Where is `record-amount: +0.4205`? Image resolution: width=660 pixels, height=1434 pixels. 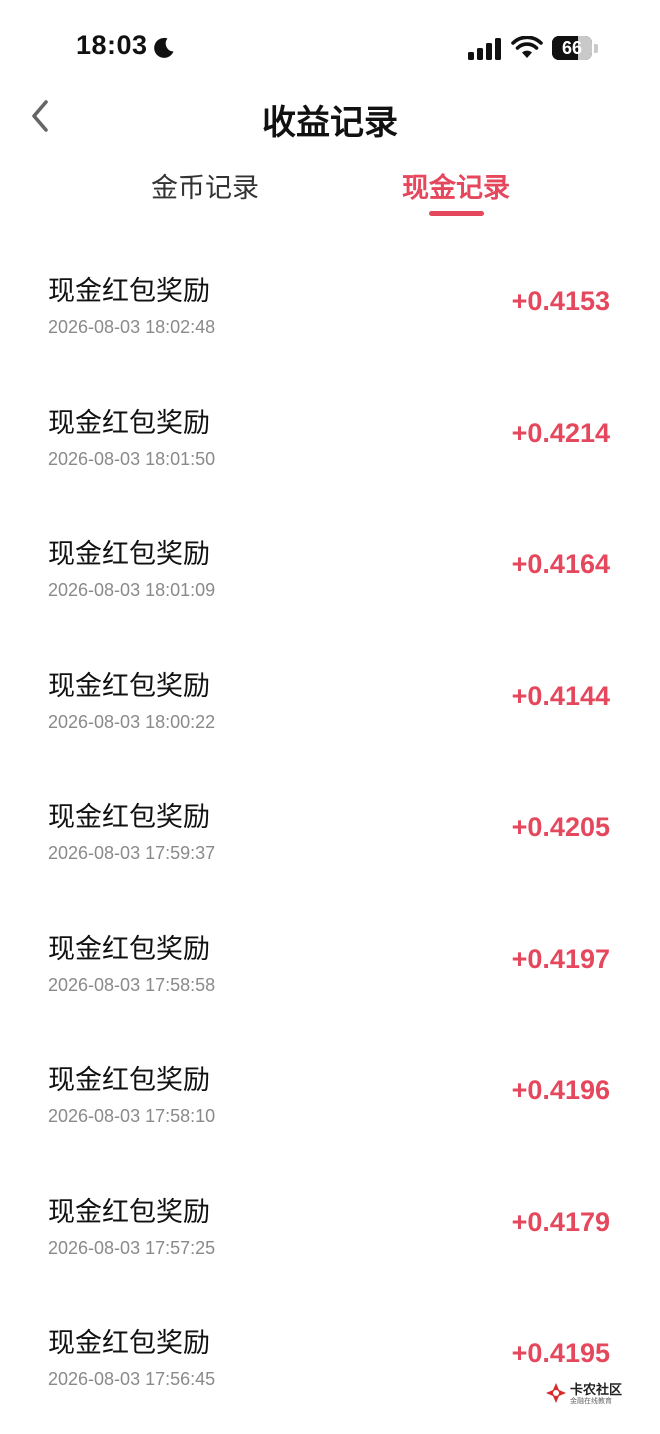 record-amount: +0.4205 is located at coordinates (560, 827).